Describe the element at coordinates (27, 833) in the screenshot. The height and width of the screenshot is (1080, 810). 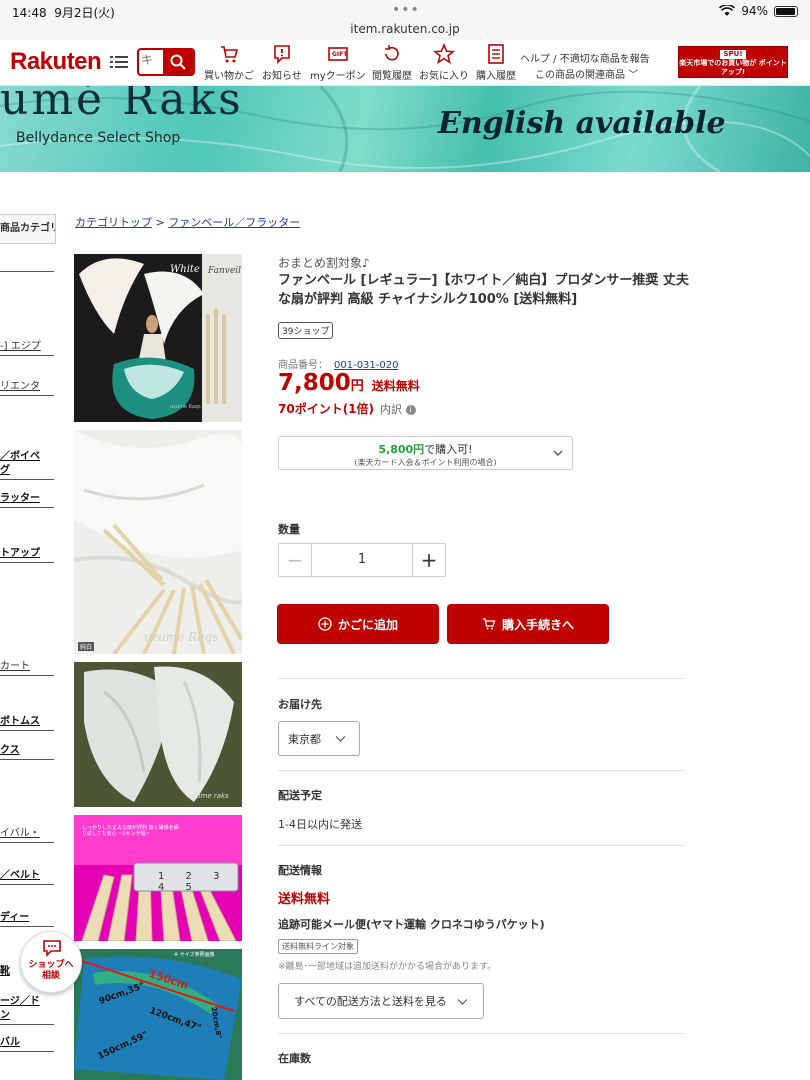
I see `sidebar-item: イバル・` at that location.